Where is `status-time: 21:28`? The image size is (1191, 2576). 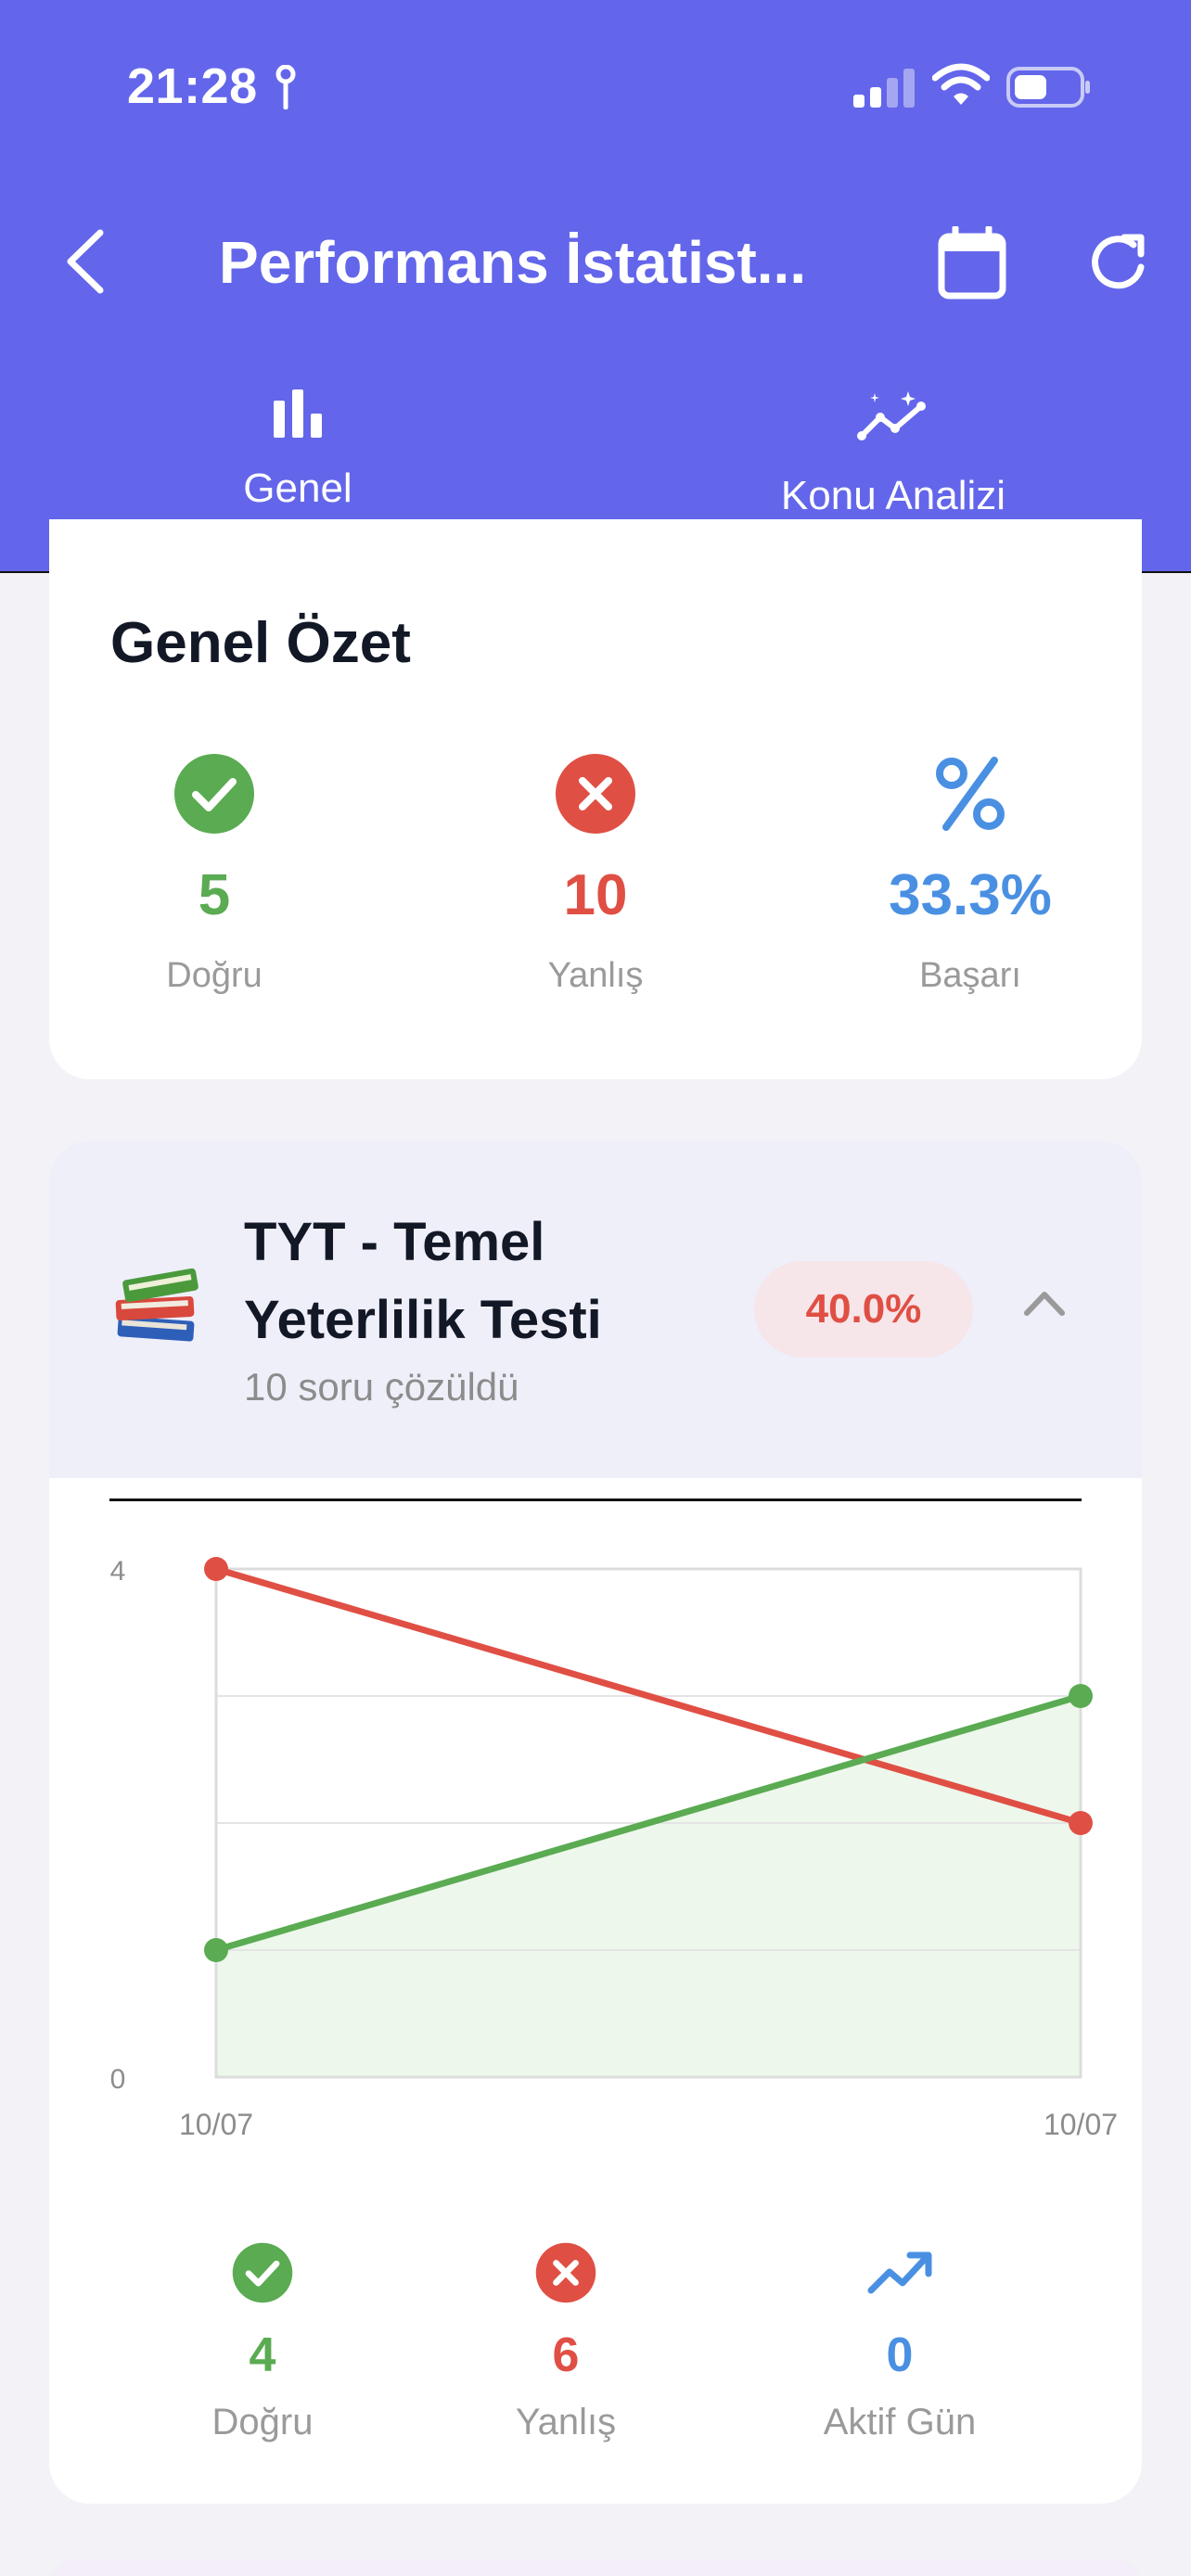 status-time: 21:28 is located at coordinates (192, 86).